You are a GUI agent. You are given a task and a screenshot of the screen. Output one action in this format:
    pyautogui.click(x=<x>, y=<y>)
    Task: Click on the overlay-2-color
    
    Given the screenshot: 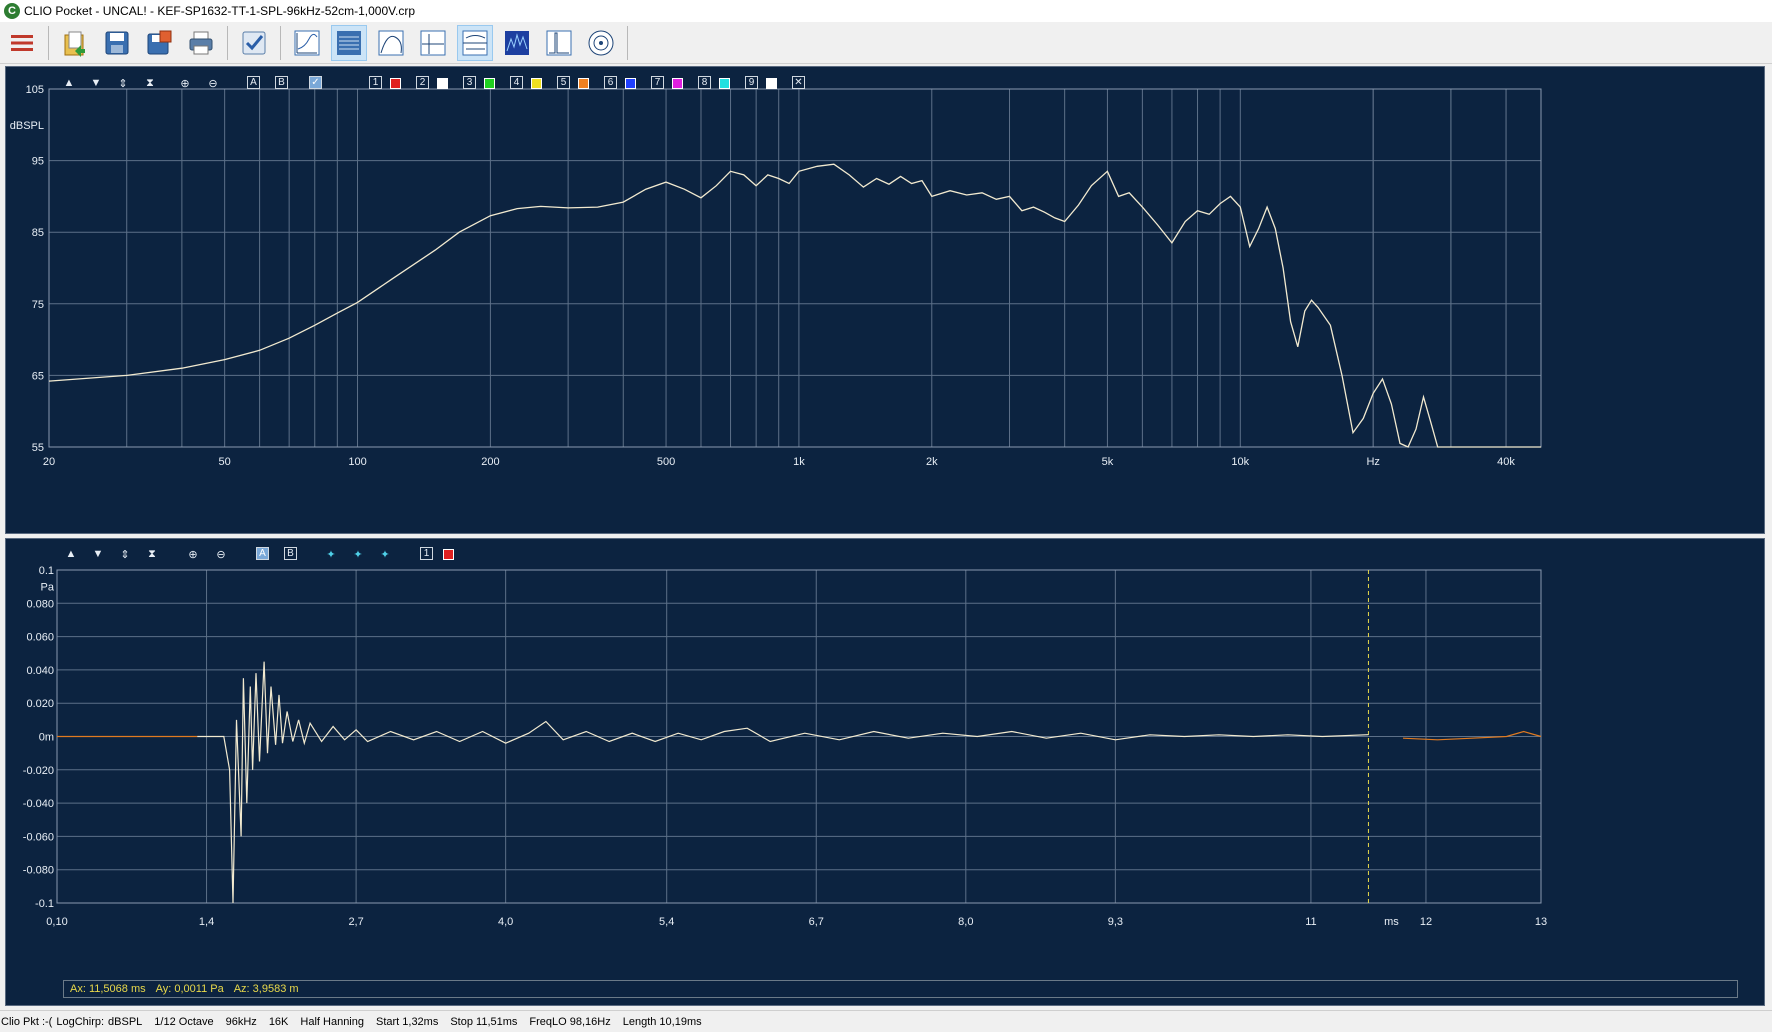 What is the action you would take?
    pyautogui.click(x=442, y=83)
    